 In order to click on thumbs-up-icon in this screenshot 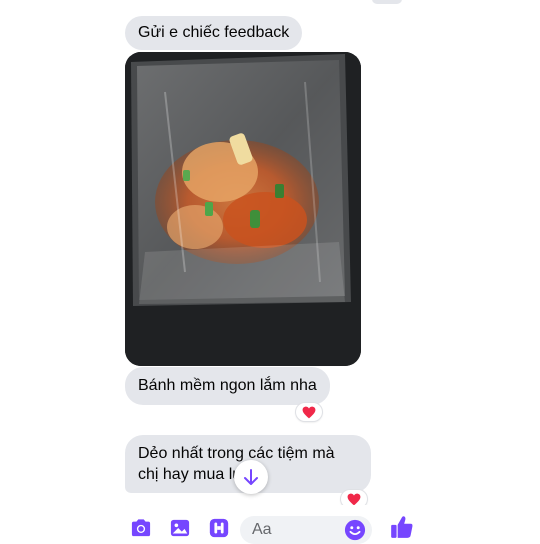, I will do `click(402, 527)`.